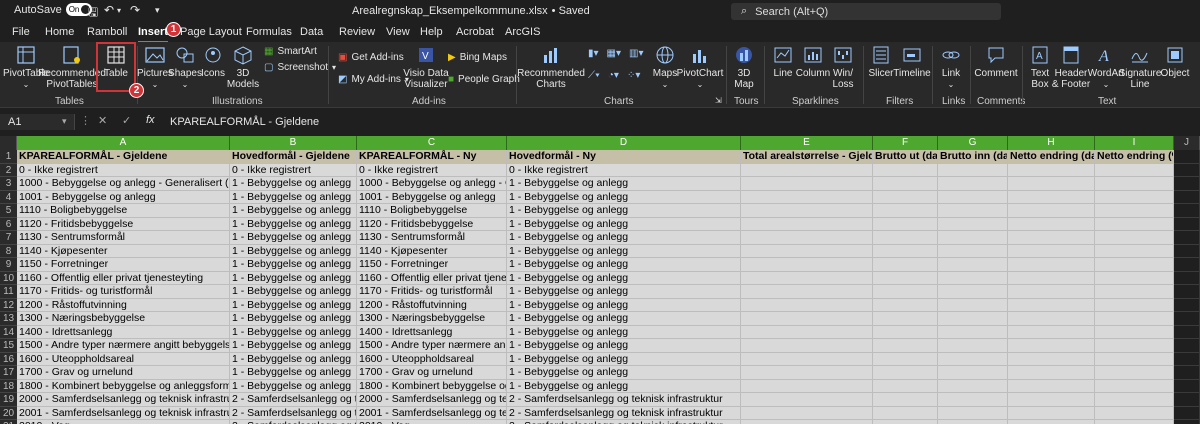  I want to click on row-header: 6, so click(8, 224).